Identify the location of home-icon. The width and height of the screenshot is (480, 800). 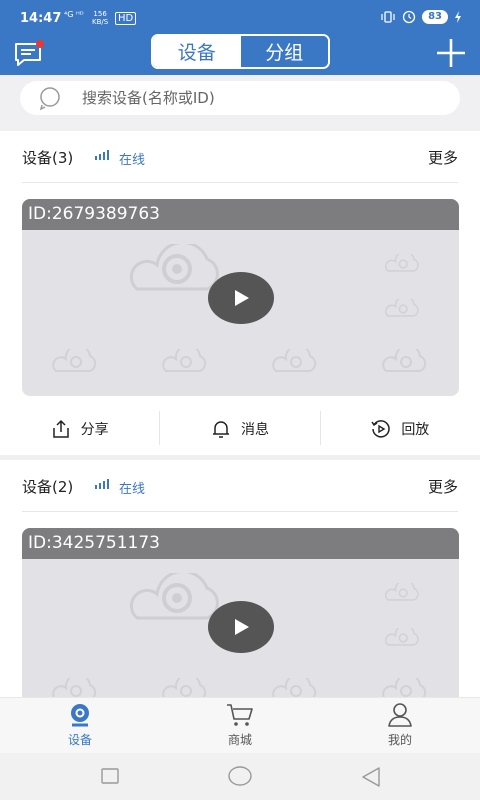
(240, 776).